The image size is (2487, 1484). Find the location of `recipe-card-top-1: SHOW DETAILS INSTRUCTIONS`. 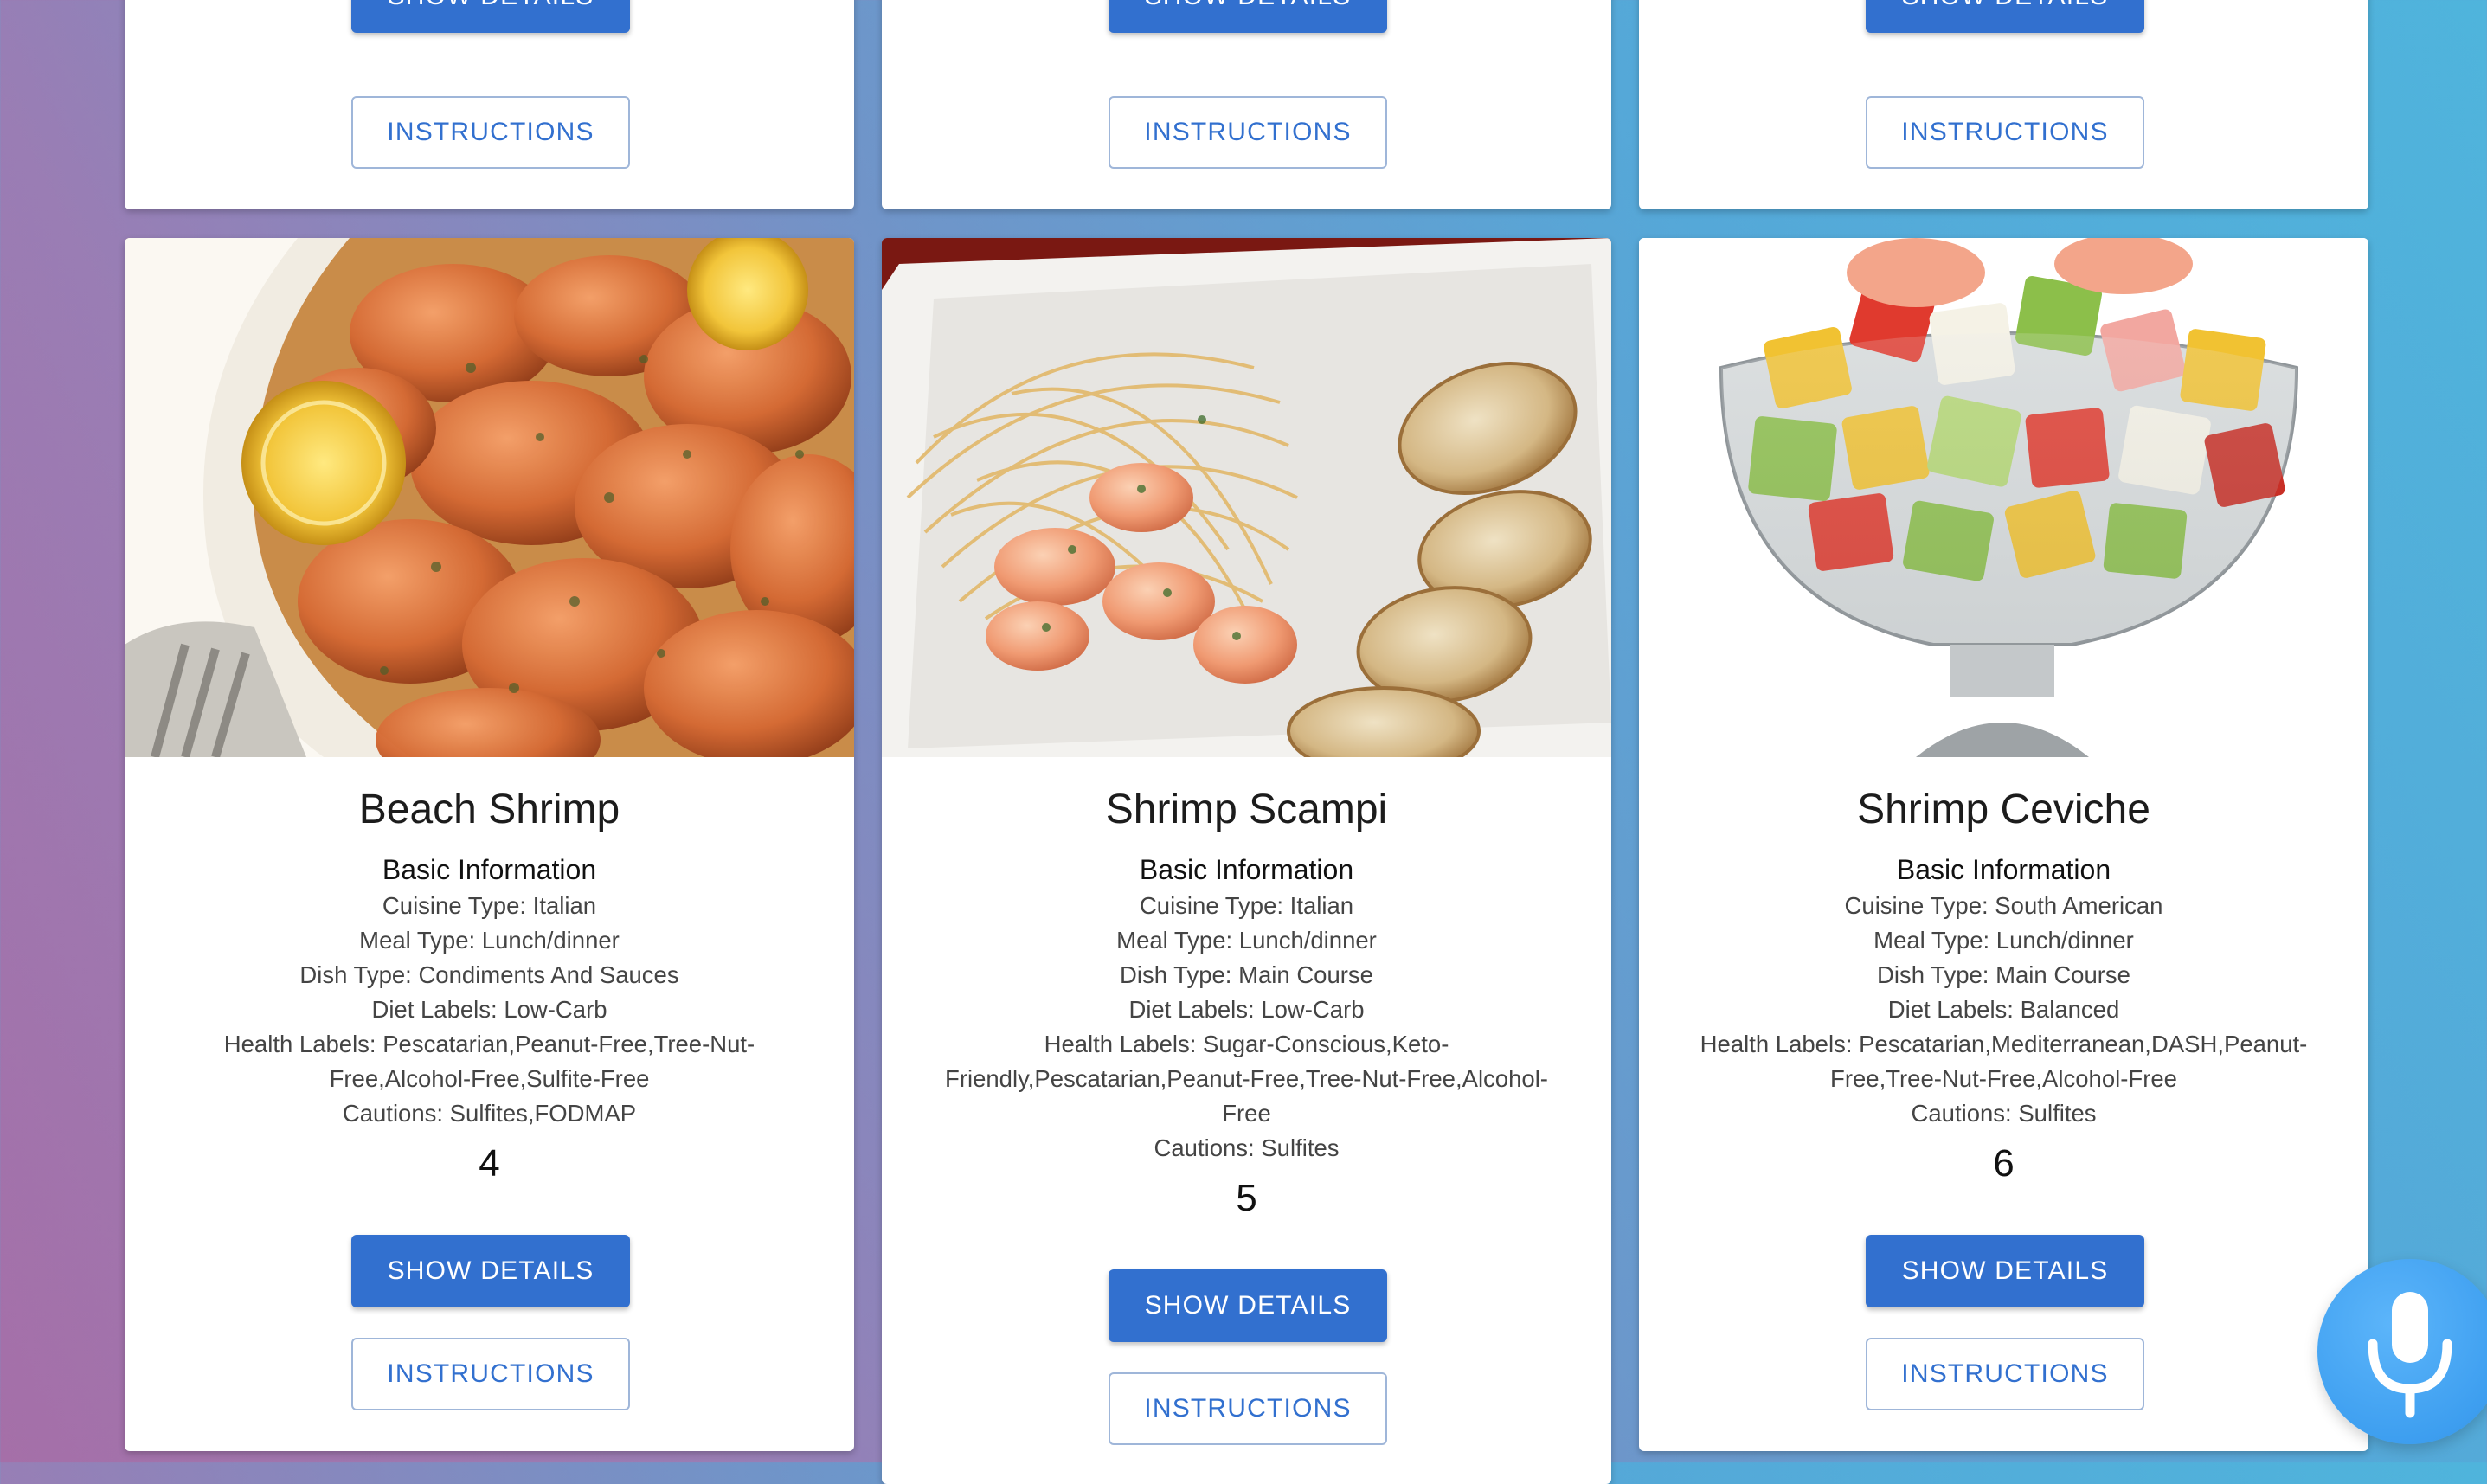

recipe-card-top-1: SHOW DETAILS INSTRUCTIONS is located at coordinates (489, 105).